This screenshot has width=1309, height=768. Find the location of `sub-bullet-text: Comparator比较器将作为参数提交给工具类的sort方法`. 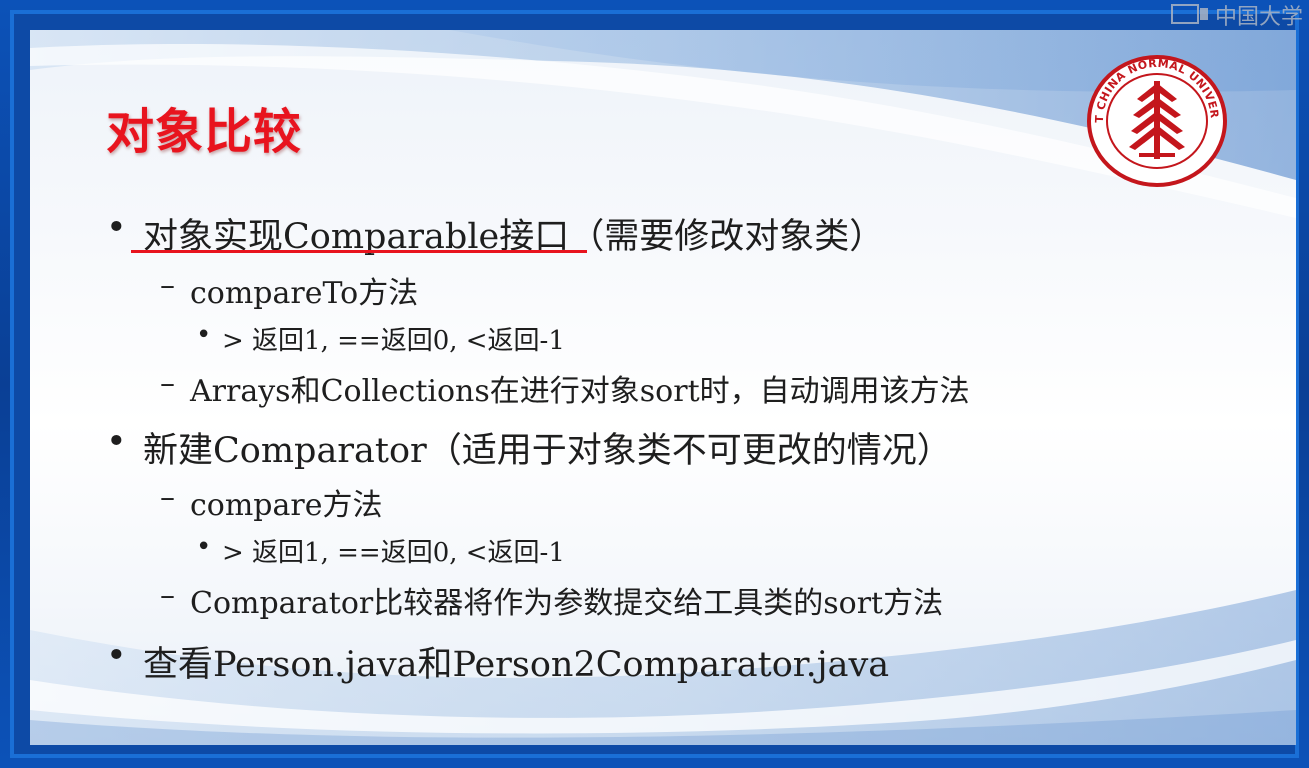

sub-bullet-text: Comparator比较器将作为参数提交给工具类的sort方法 is located at coordinates (567, 603).